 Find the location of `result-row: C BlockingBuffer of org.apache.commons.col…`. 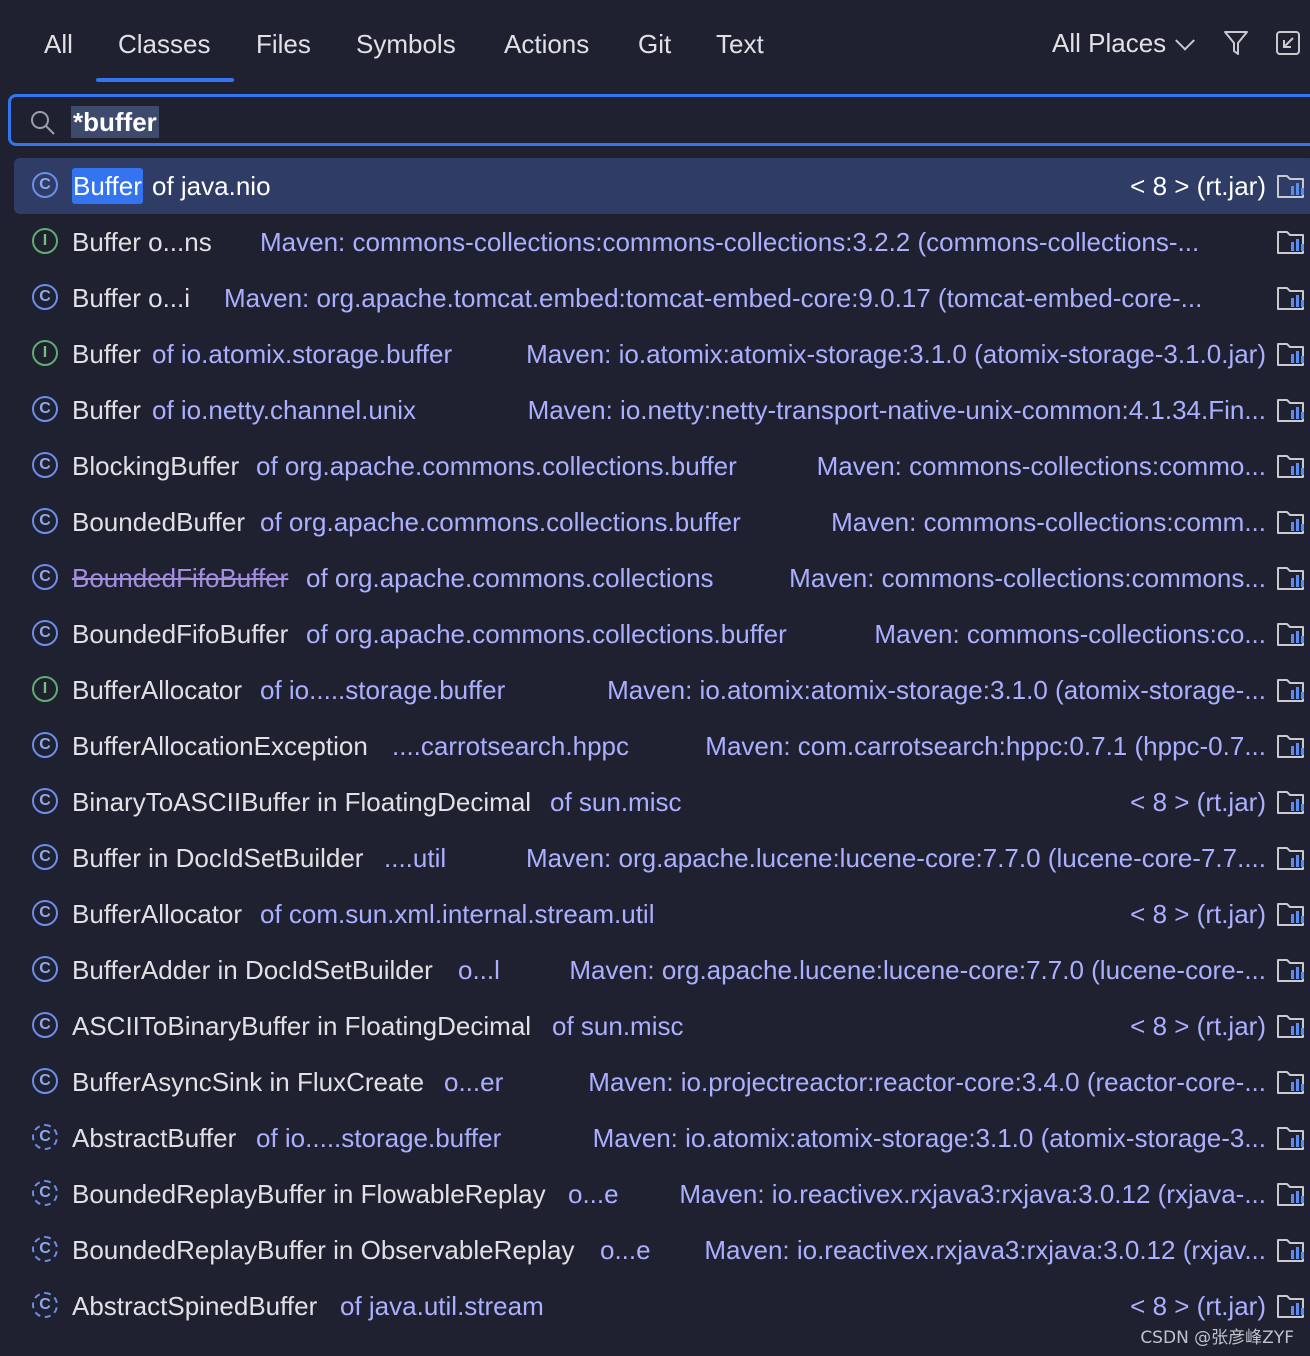

result-row: C BlockingBuffer of org.apache.commons.col… is located at coordinates (655, 466).